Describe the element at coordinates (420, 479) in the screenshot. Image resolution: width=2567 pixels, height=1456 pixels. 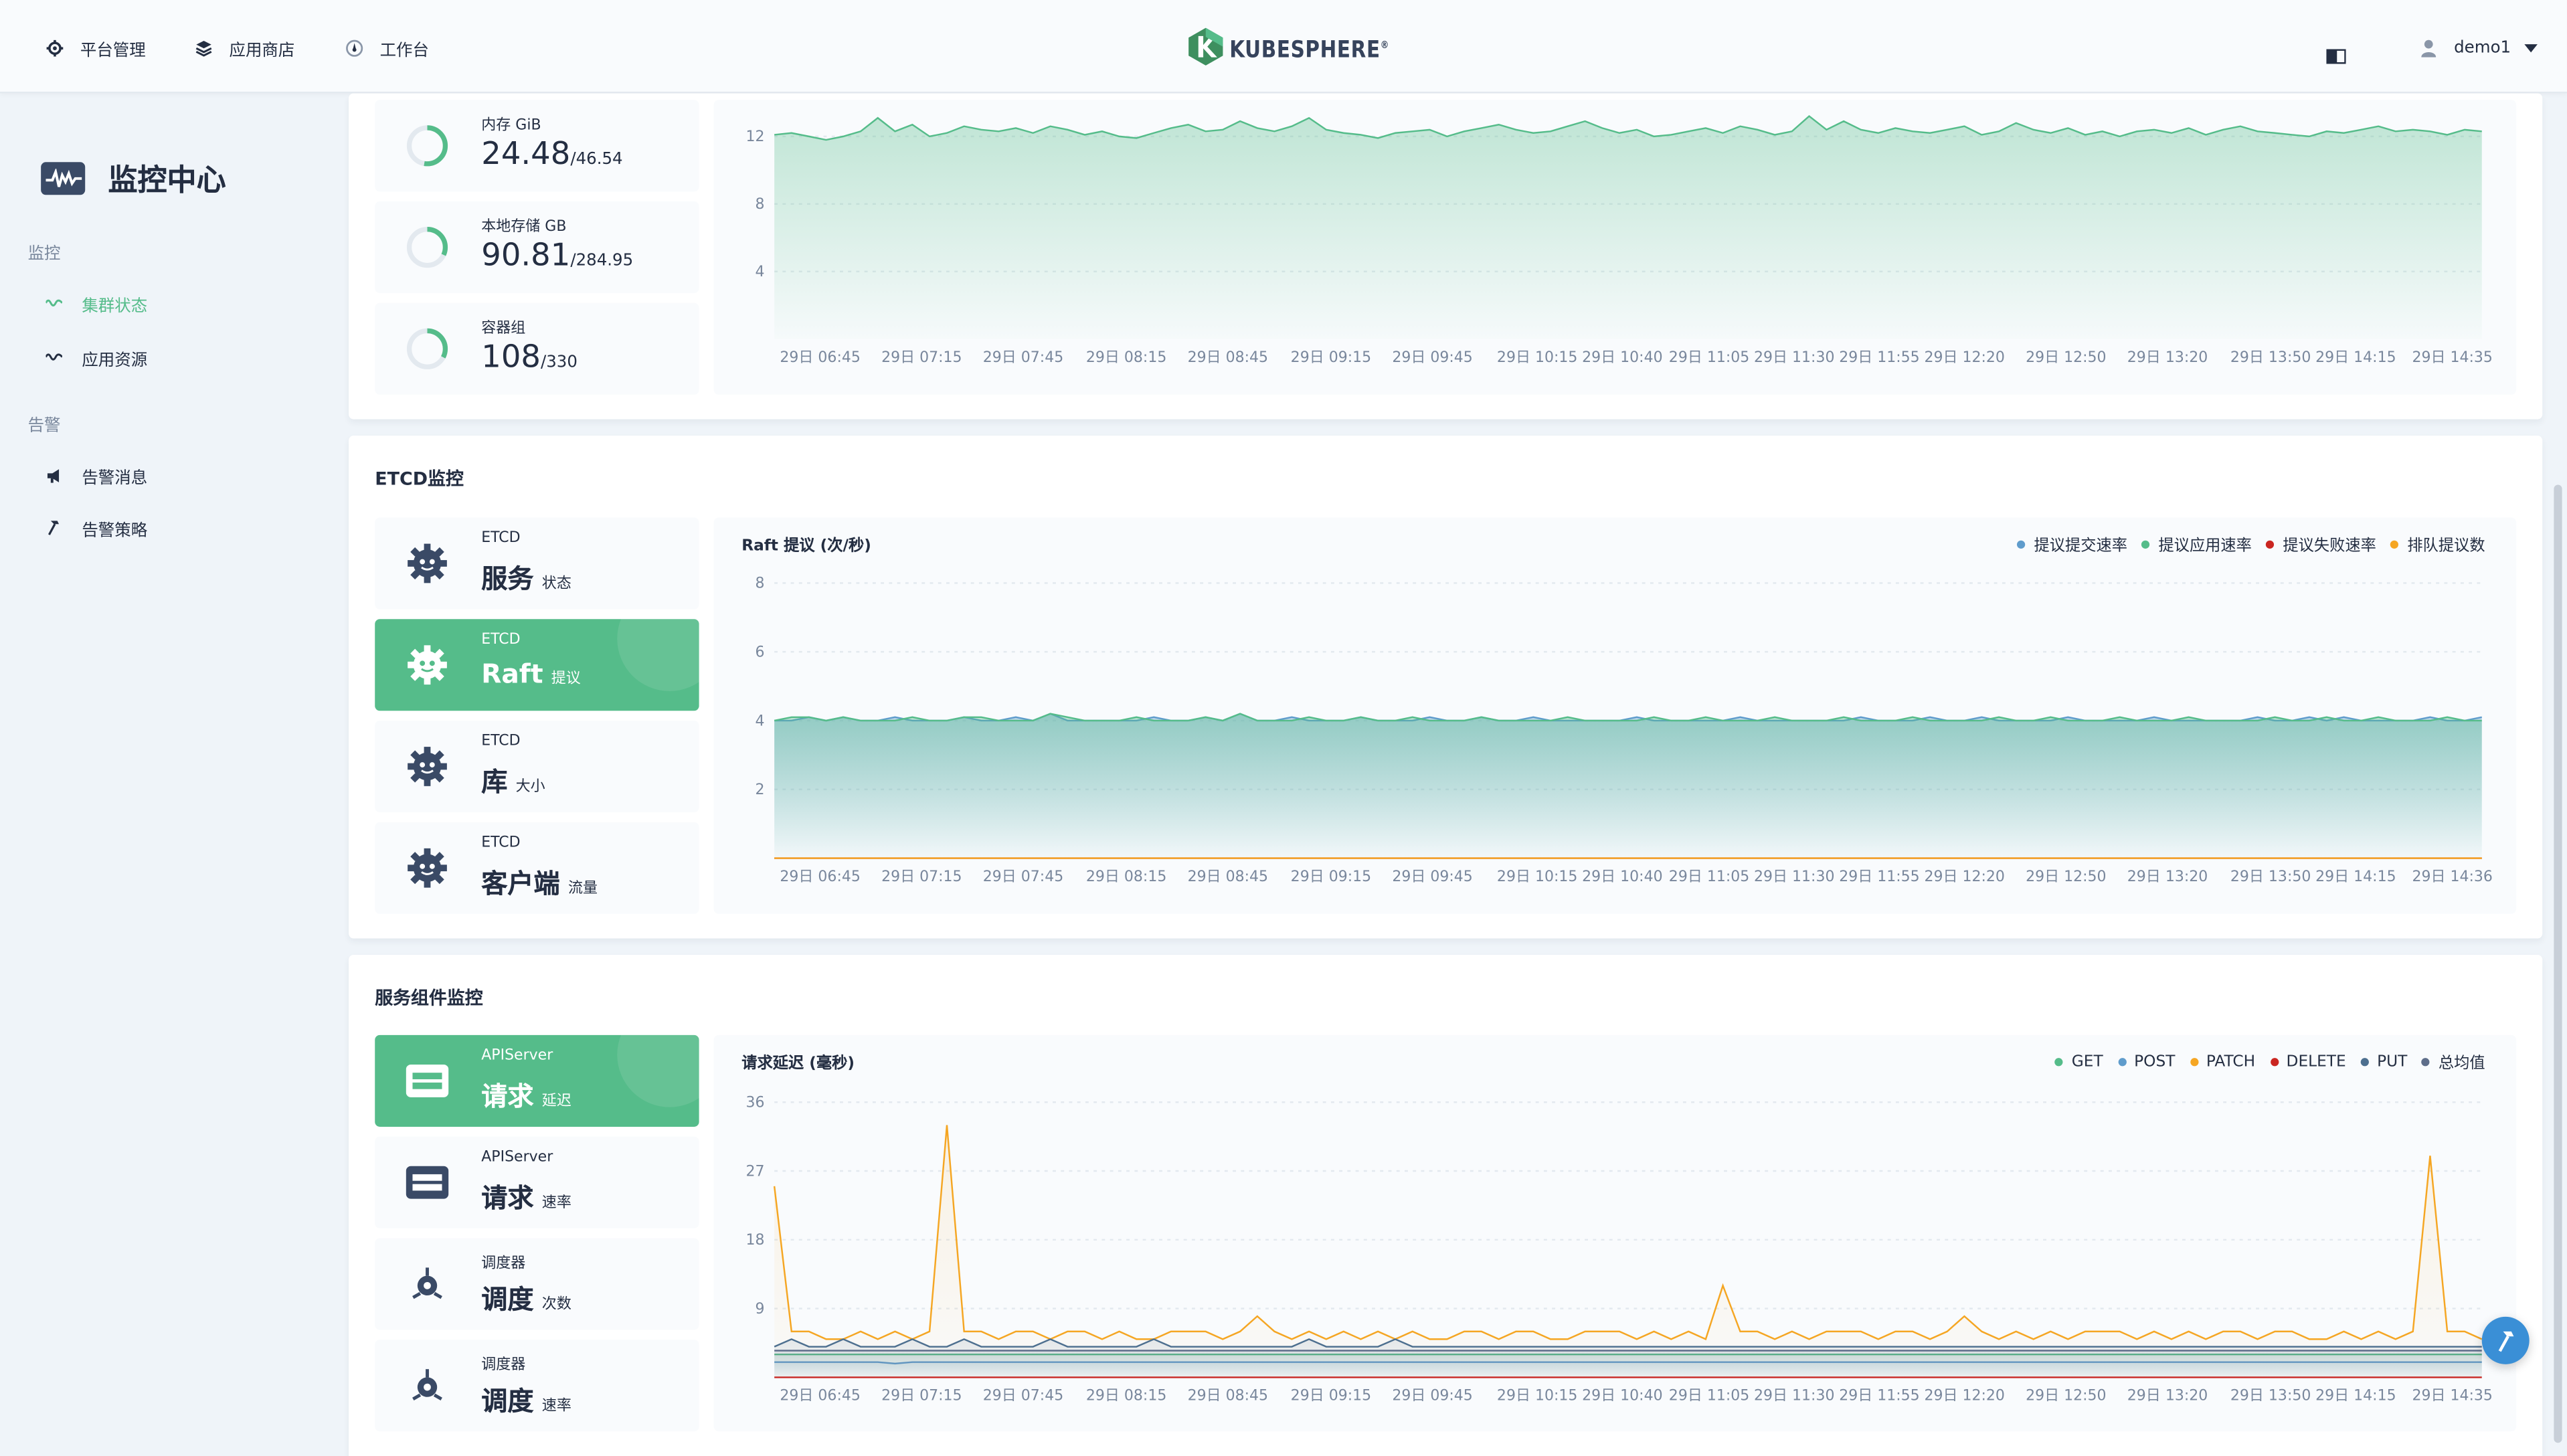
I see `etcd-panel-title: ETCD监控` at that location.